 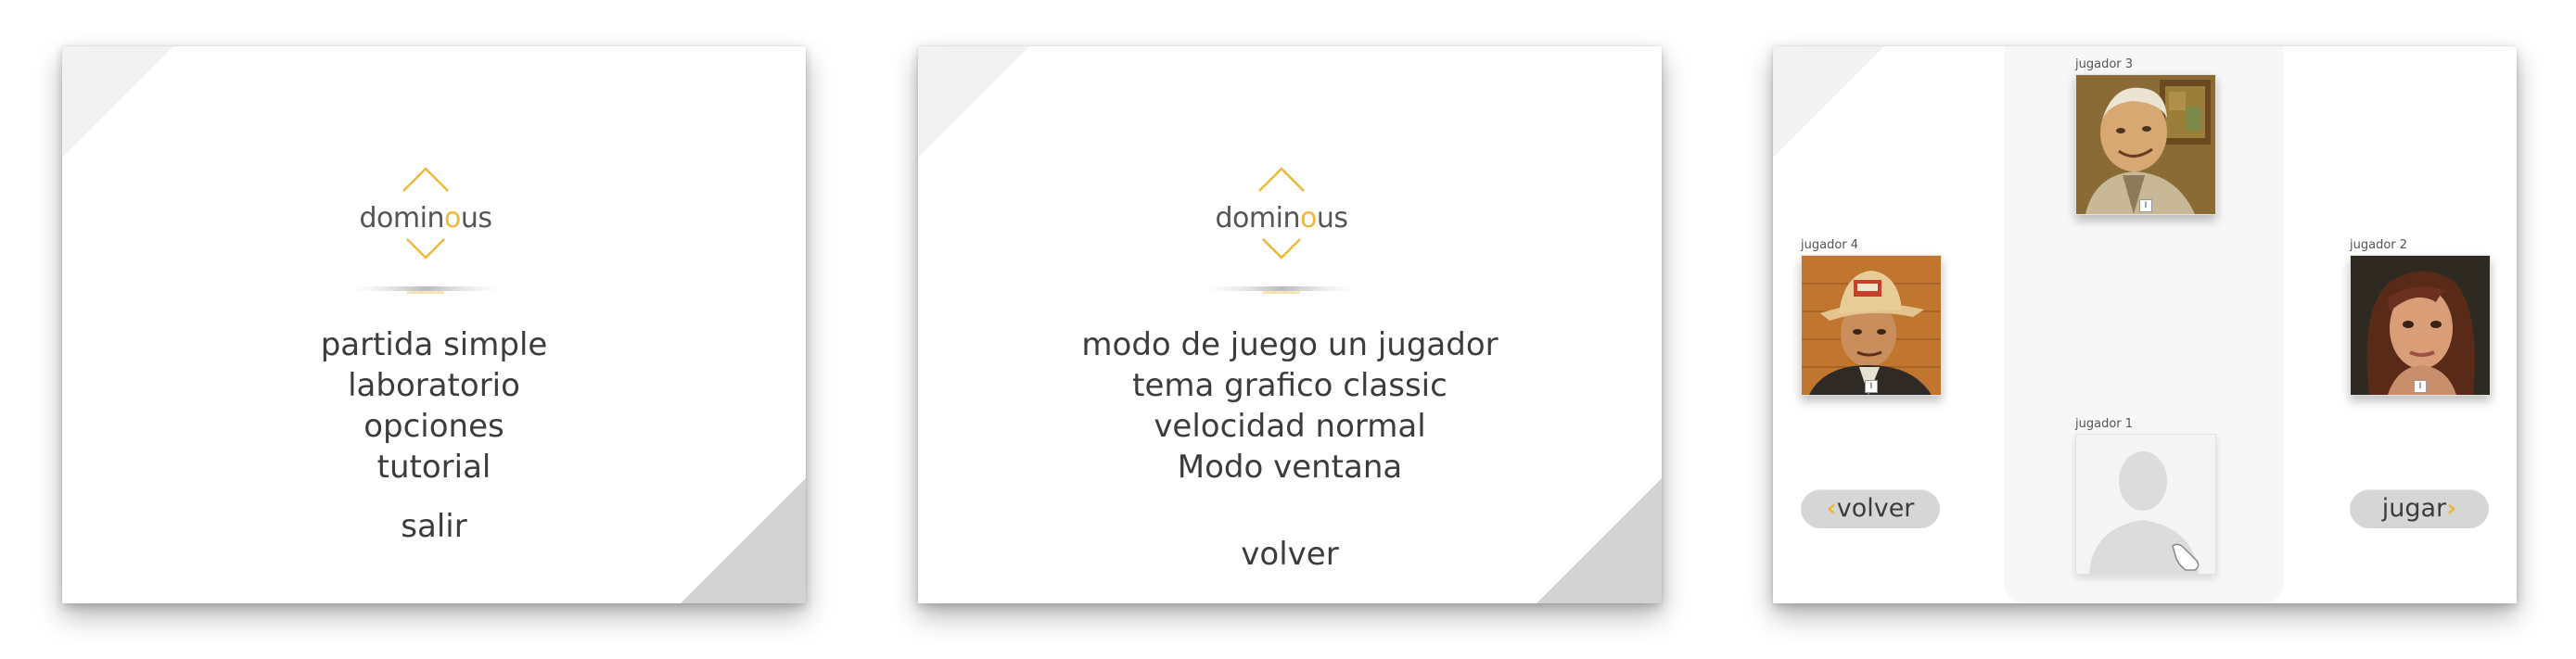 I want to click on back-button: ‹volver, so click(x=1870, y=508).